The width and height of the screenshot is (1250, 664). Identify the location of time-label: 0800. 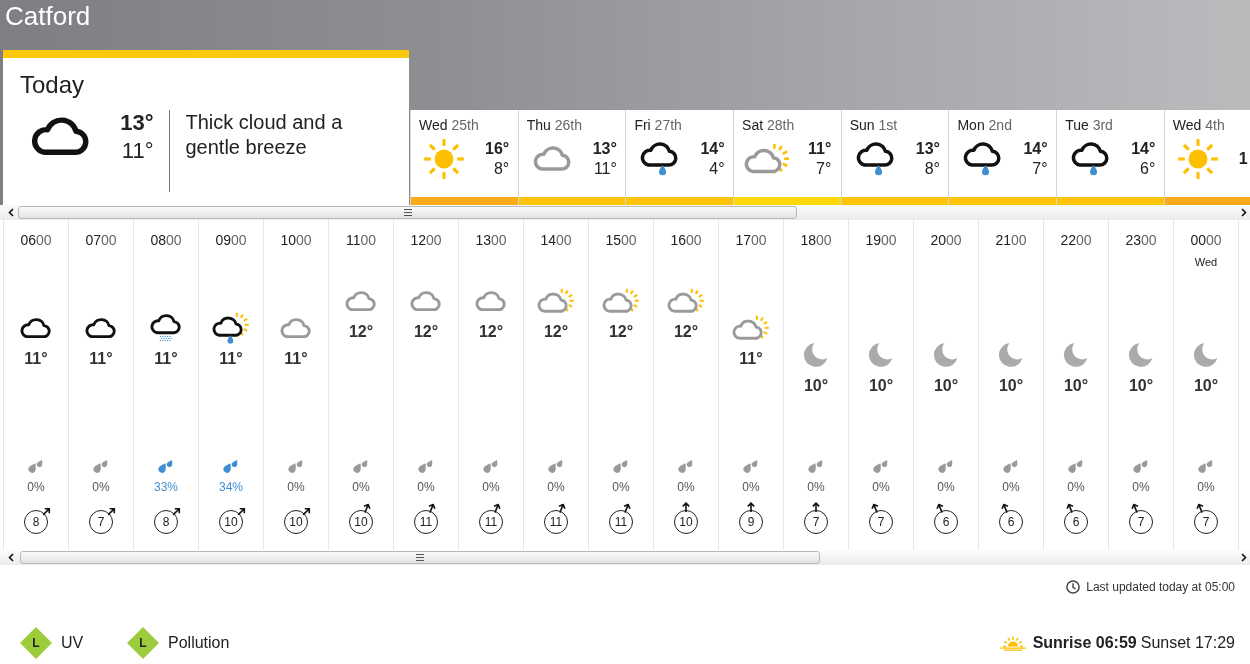
(166, 240).